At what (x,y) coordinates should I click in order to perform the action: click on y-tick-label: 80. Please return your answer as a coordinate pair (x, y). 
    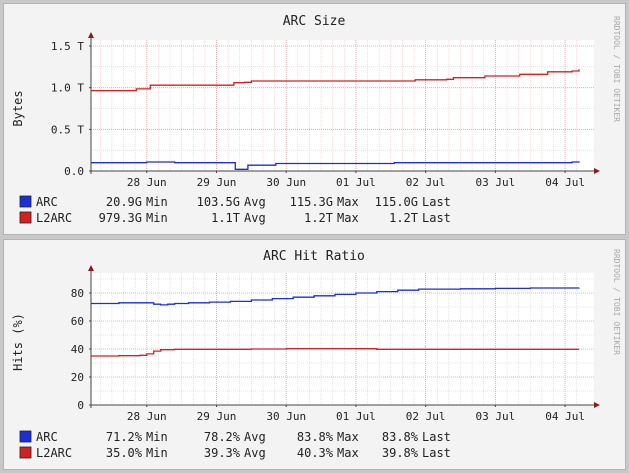
    Looking at the image, I should click on (77, 293).